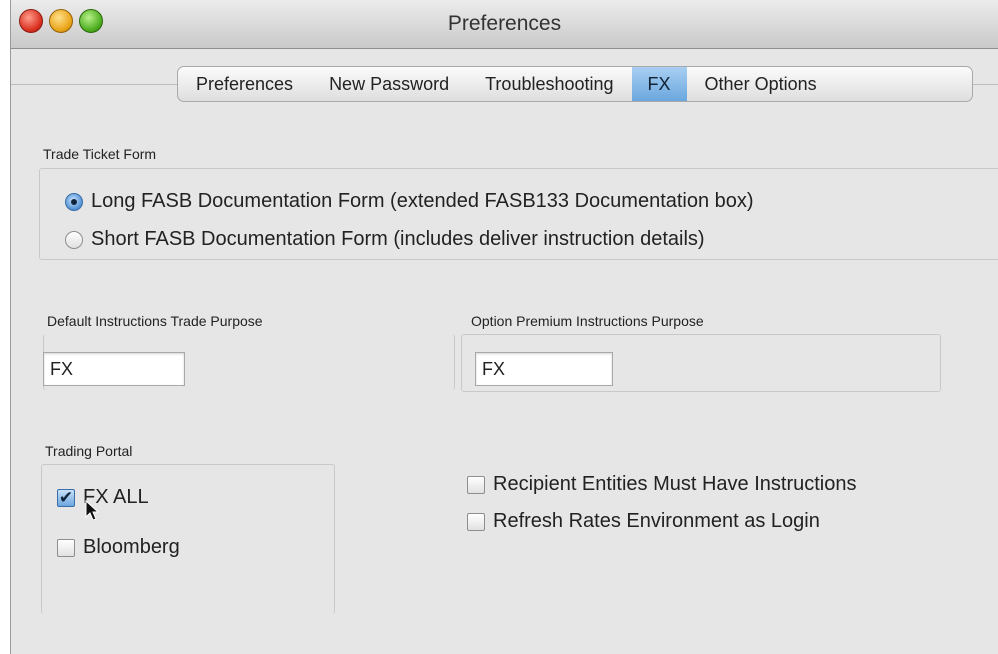 This screenshot has height=654, width=998. Describe the element at coordinates (92, 510) in the screenshot. I see `mouse-pointer-icon` at that location.